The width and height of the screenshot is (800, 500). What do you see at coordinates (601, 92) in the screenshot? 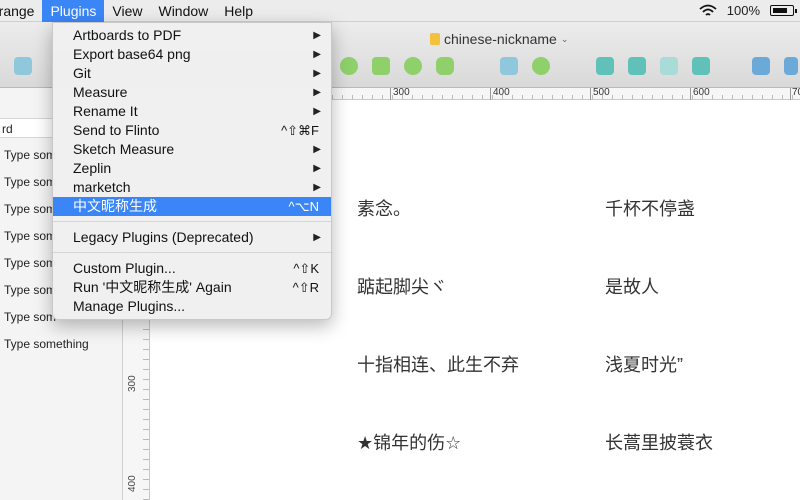
I see `ruler-label: 500` at bounding box center [601, 92].